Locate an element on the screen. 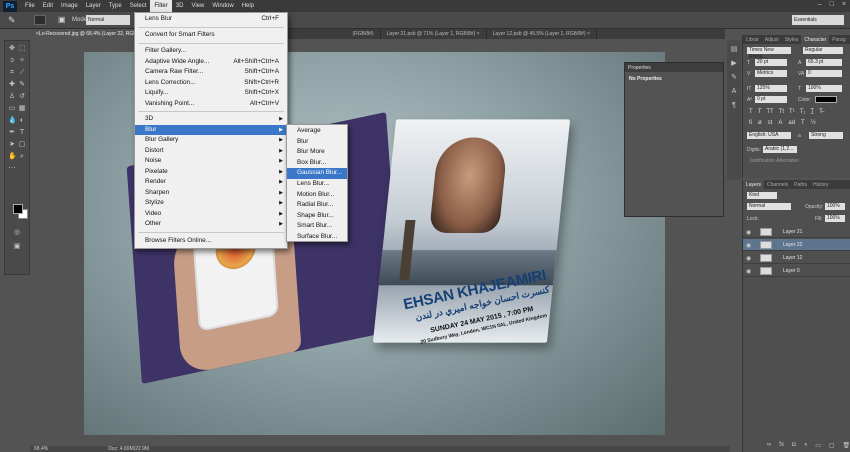 This screenshot has width=850, height=452. adjustment-icon: ◑ is located at coordinates (806, 445).